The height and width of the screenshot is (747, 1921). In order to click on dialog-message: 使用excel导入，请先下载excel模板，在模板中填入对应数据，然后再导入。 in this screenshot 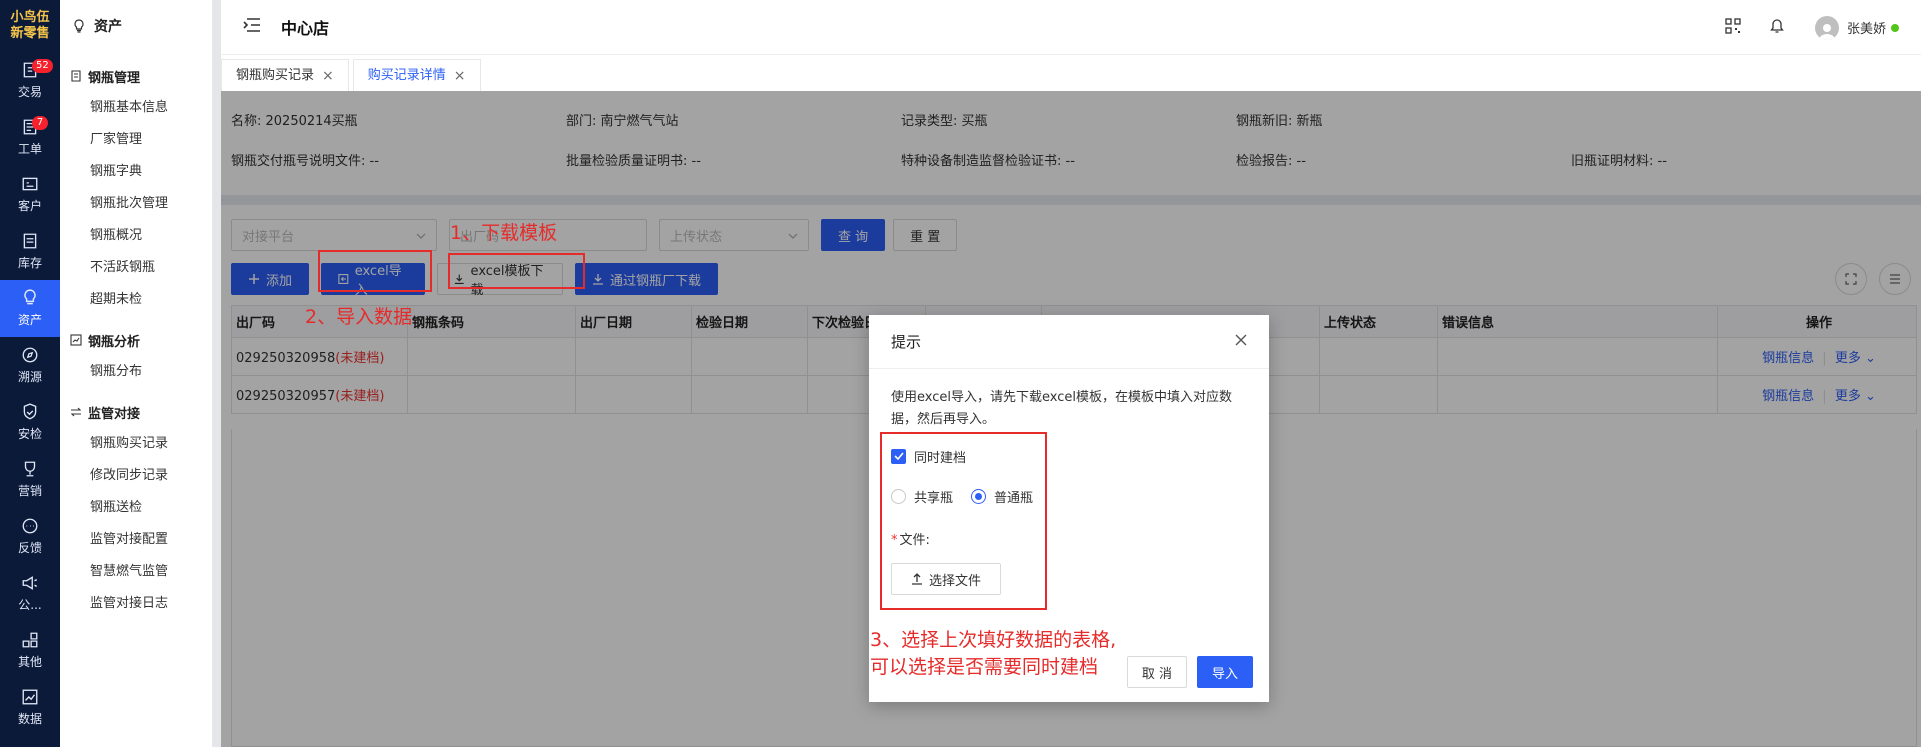, I will do `click(1061, 408)`.